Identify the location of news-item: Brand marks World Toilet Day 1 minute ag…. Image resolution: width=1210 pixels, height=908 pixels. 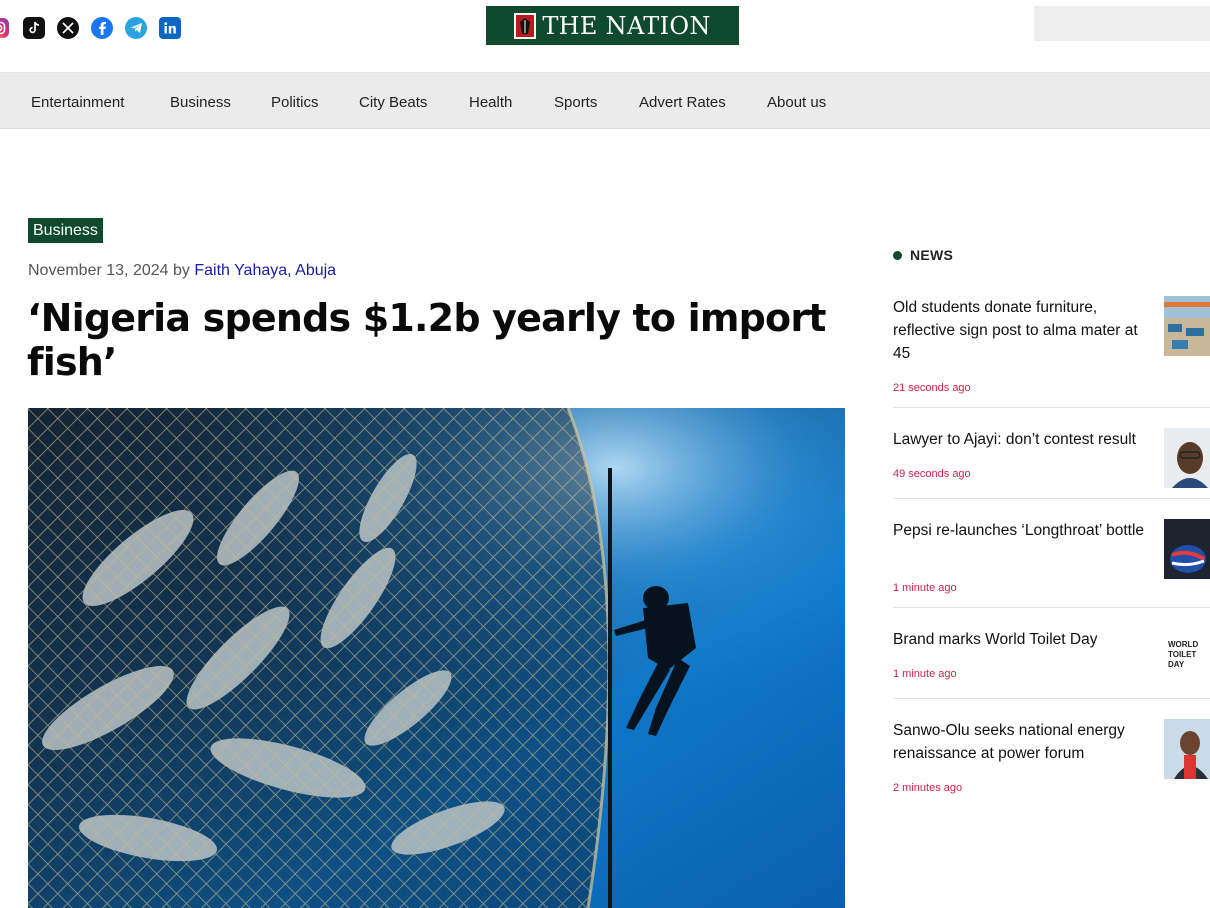
(1051, 658).